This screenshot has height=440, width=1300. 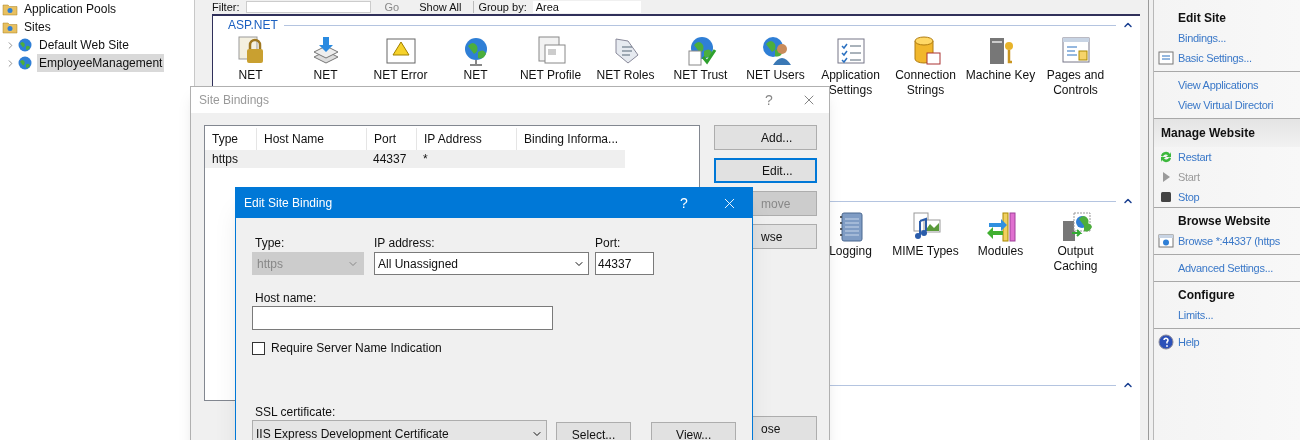 What do you see at coordinates (850, 83) in the screenshot?
I see `feature-label: Application Settings` at bounding box center [850, 83].